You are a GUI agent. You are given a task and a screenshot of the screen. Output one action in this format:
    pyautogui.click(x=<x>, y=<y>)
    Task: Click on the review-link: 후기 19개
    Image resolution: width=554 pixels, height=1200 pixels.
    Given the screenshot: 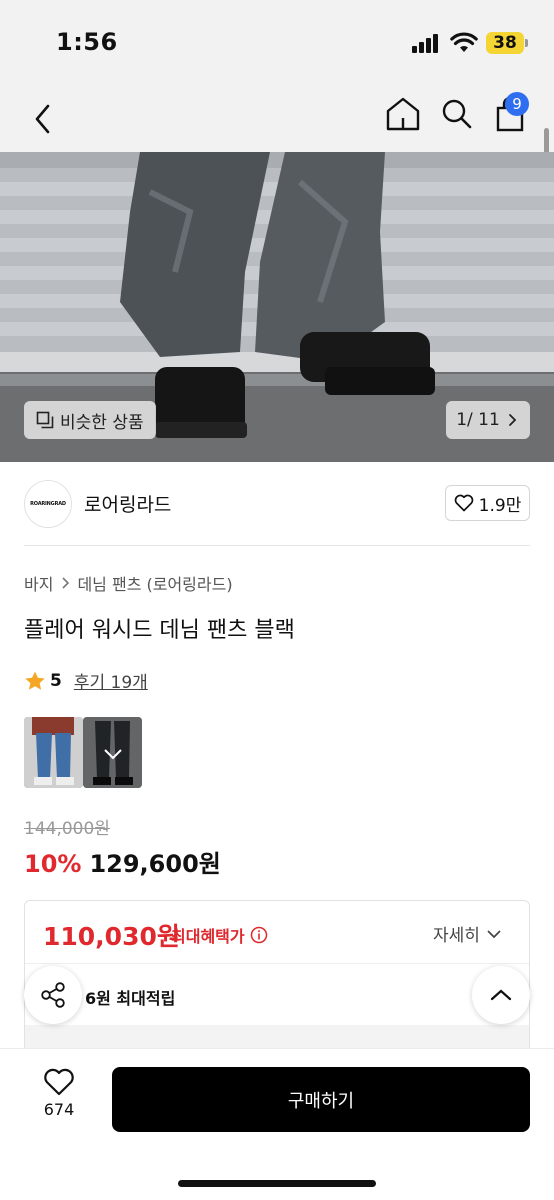 What is the action you would take?
    pyautogui.click(x=111, y=680)
    